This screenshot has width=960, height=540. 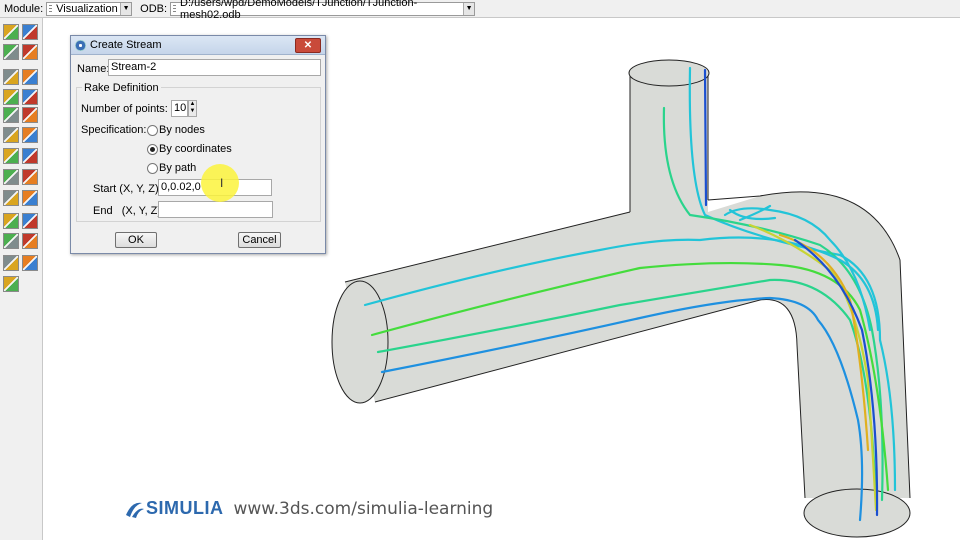 What do you see at coordinates (11, 284) in the screenshot?
I see `tool-icon` at bounding box center [11, 284].